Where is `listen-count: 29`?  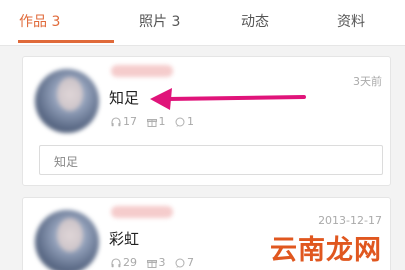 listen-count: 29 is located at coordinates (124, 262).